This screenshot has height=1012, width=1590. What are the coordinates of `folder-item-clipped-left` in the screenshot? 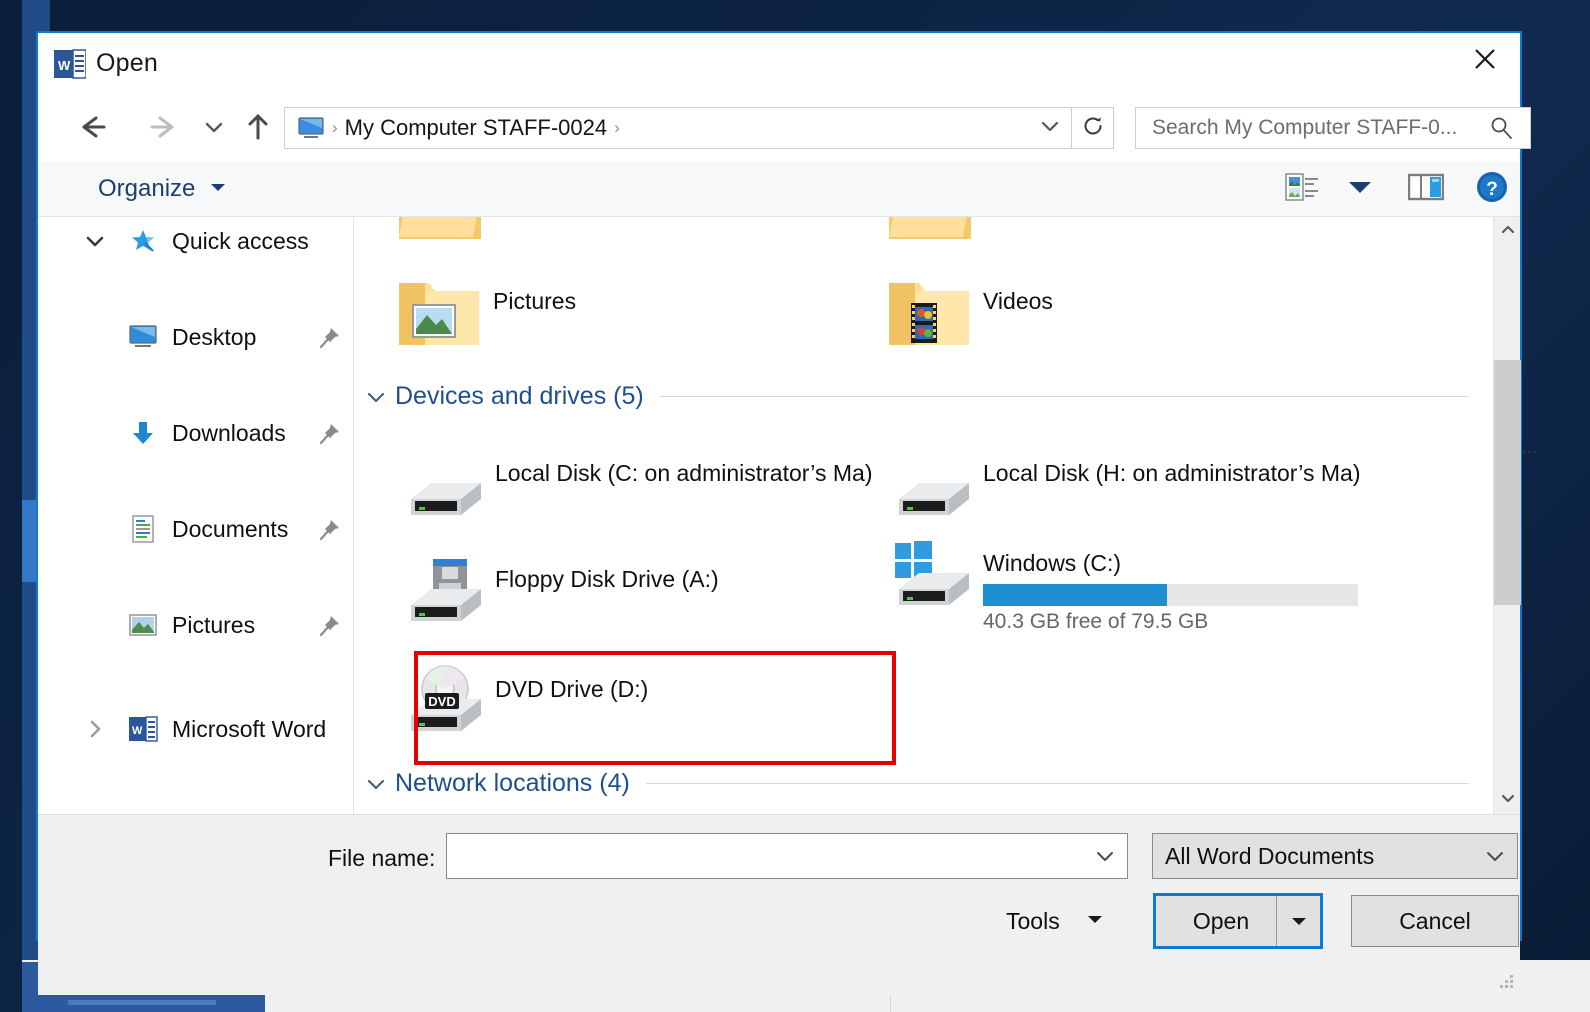 It's located at (441, 233).